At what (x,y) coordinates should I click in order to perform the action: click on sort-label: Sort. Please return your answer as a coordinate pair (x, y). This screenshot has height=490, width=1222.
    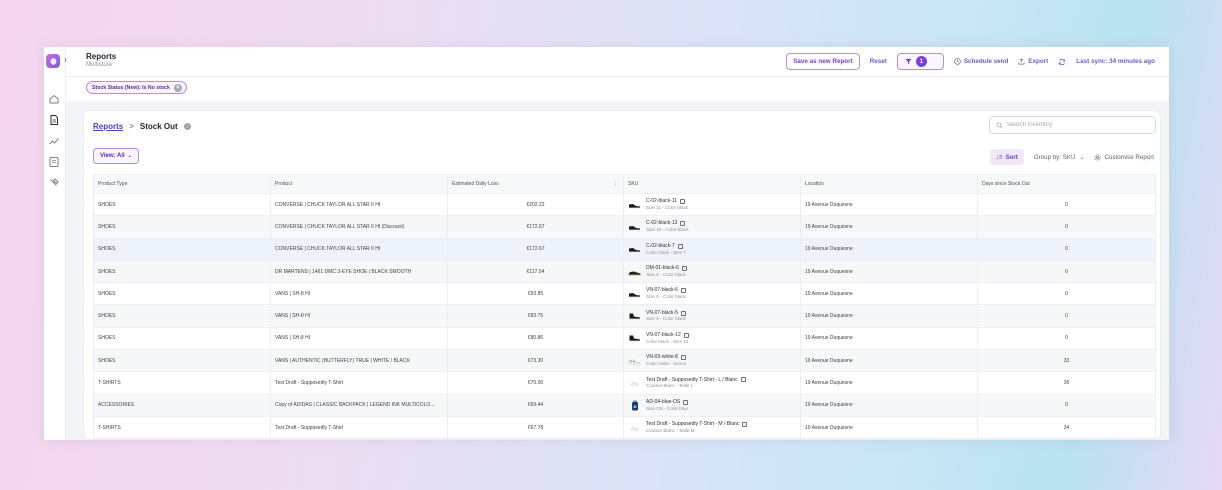
    Looking at the image, I should click on (1011, 157).